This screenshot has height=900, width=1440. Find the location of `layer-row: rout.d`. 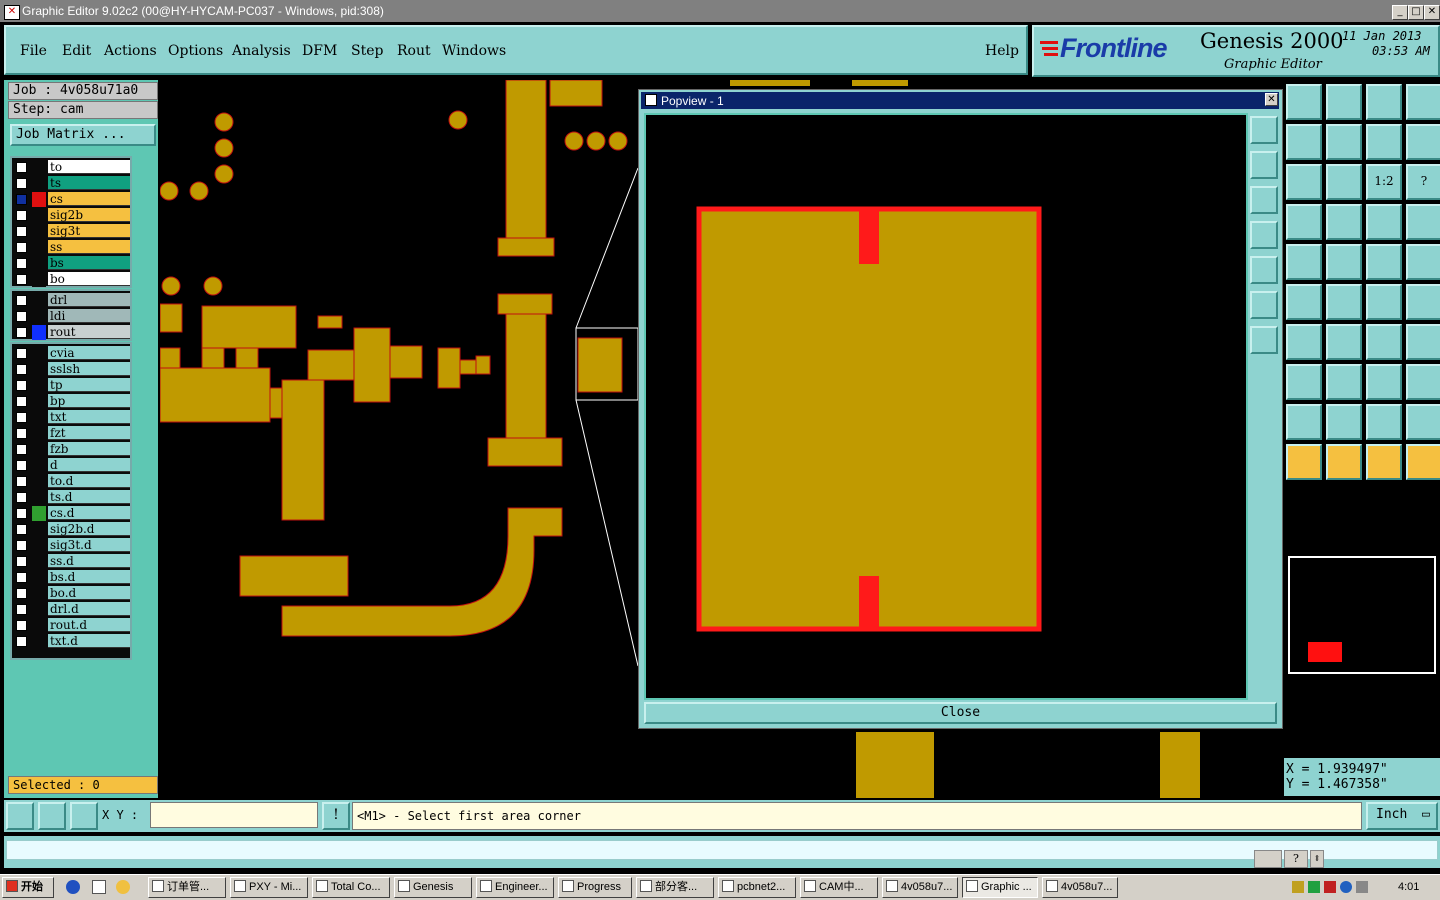

layer-row: rout.d is located at coordinates (71, 625).